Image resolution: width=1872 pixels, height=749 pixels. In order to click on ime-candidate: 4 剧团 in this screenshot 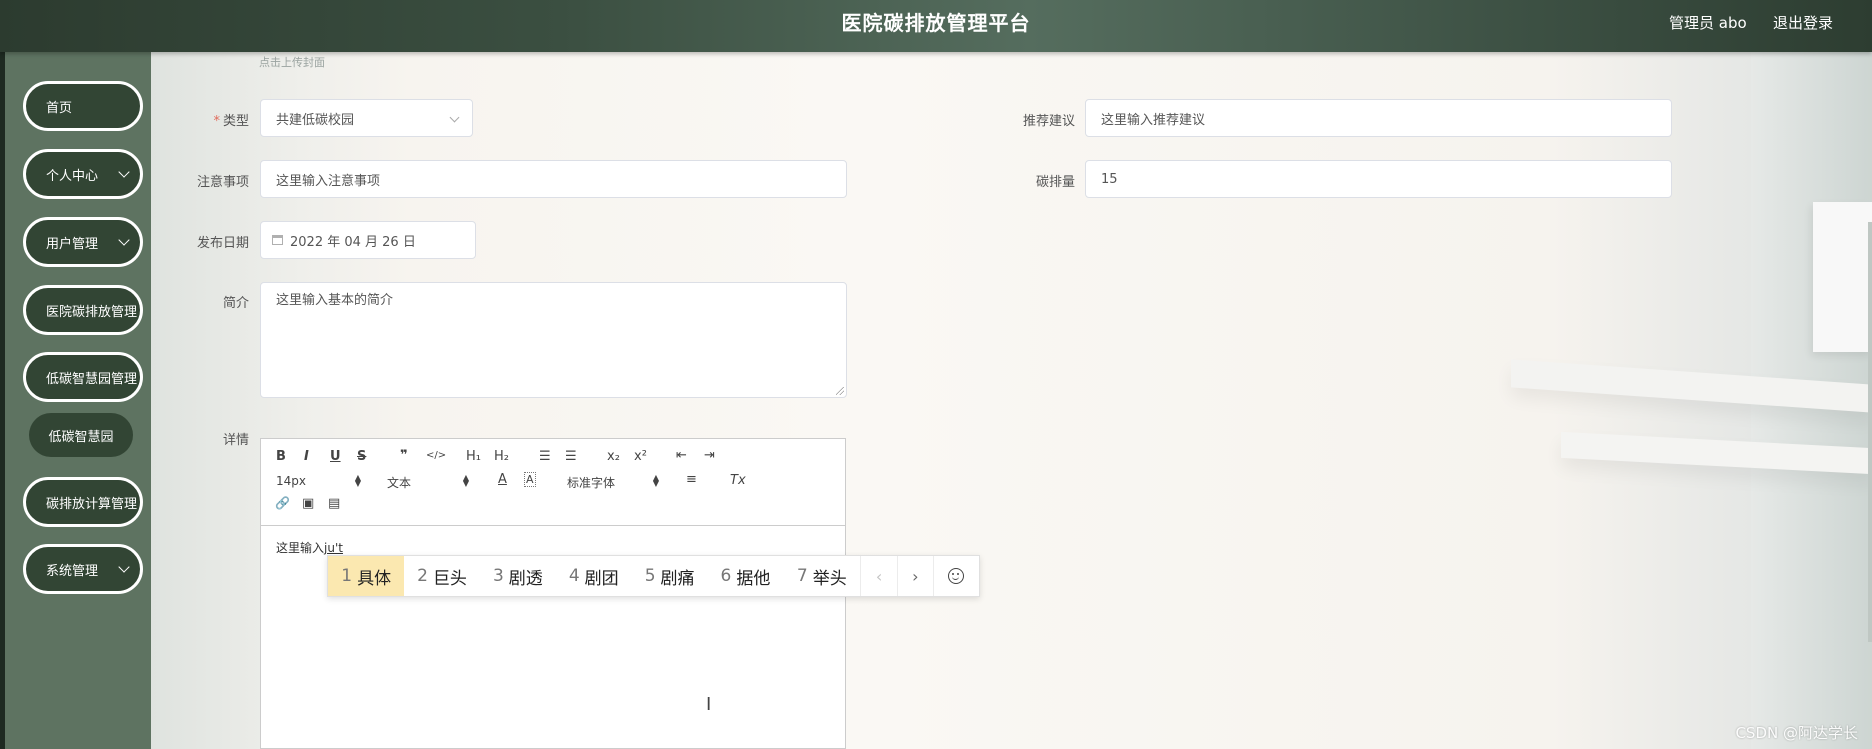, I will do `click(593, 576)`.